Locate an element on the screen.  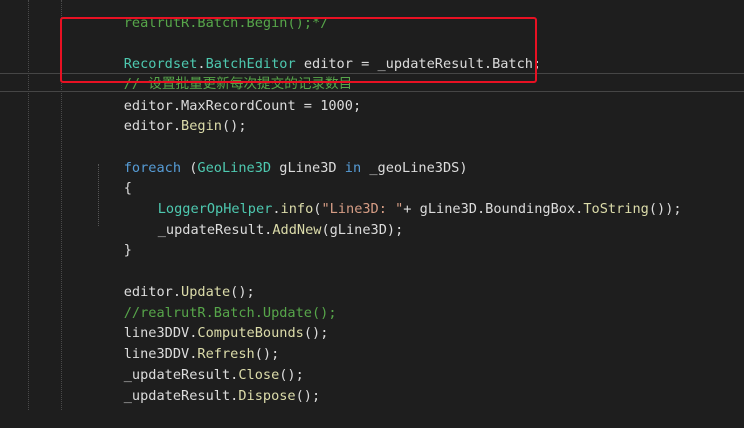
code-token: ( is located at coordinates (189, 168).